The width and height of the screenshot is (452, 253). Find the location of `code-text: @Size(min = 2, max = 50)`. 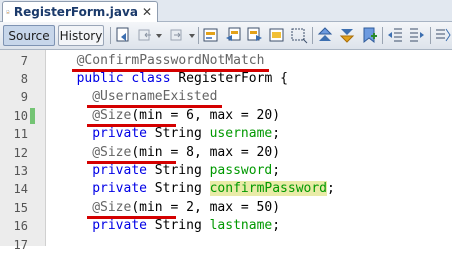

code-text: @Size(min = 2, max = 50) is located at coordinates (186, 208).